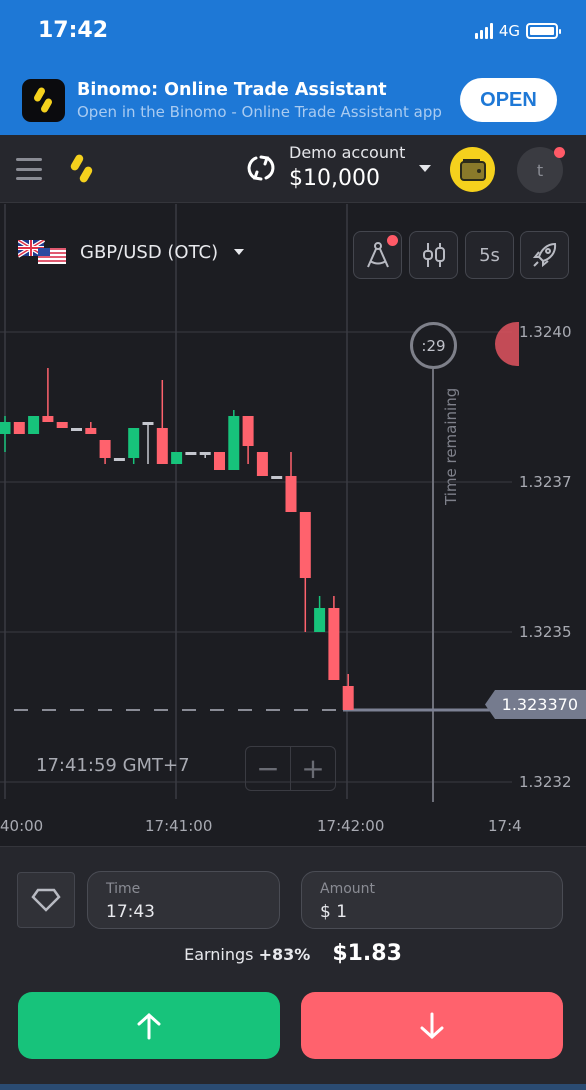 The image size is (586, 1090). Describe the element at coordinates (543, 31) in the screenshot. I see `battery-icon` at that location.